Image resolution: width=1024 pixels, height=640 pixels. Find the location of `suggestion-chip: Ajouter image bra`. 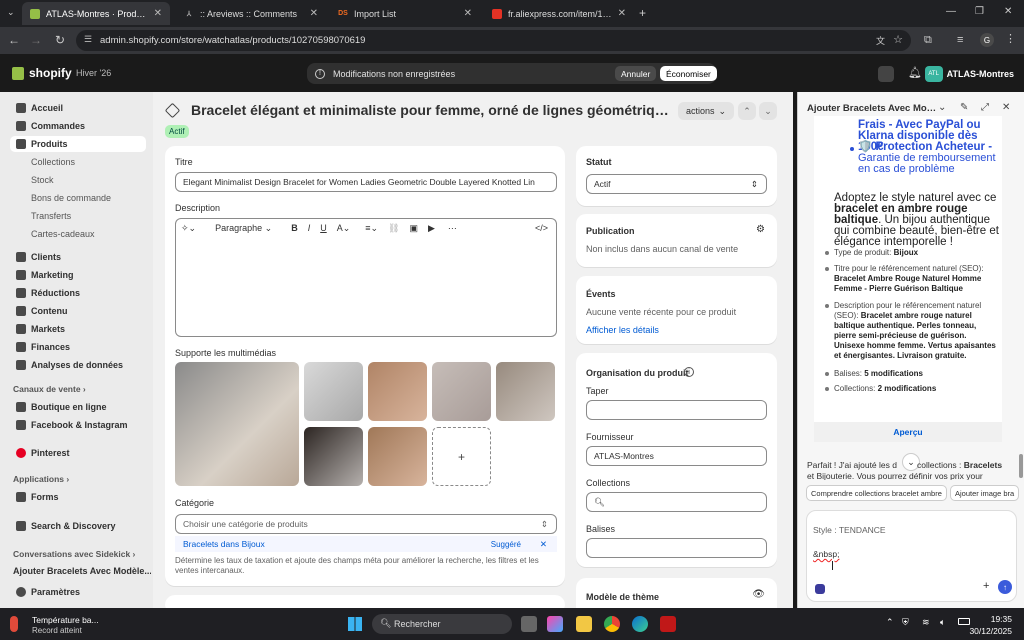

suggestion-chip: Ajouter image bra is located at coordinates (985, 493).